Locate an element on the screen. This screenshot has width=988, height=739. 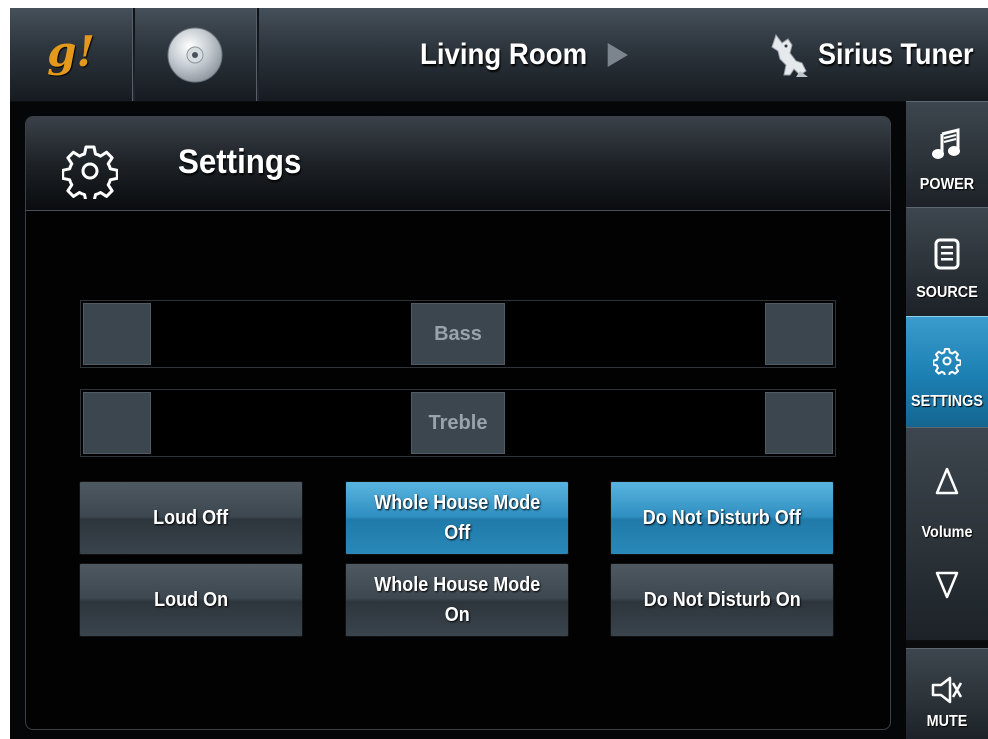
treble-slider: Treble is located at coordinates (458, 423).